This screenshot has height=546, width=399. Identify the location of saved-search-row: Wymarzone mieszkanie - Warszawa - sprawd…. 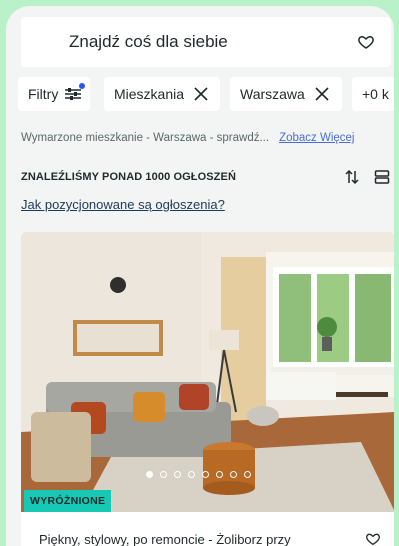
(207, 138).